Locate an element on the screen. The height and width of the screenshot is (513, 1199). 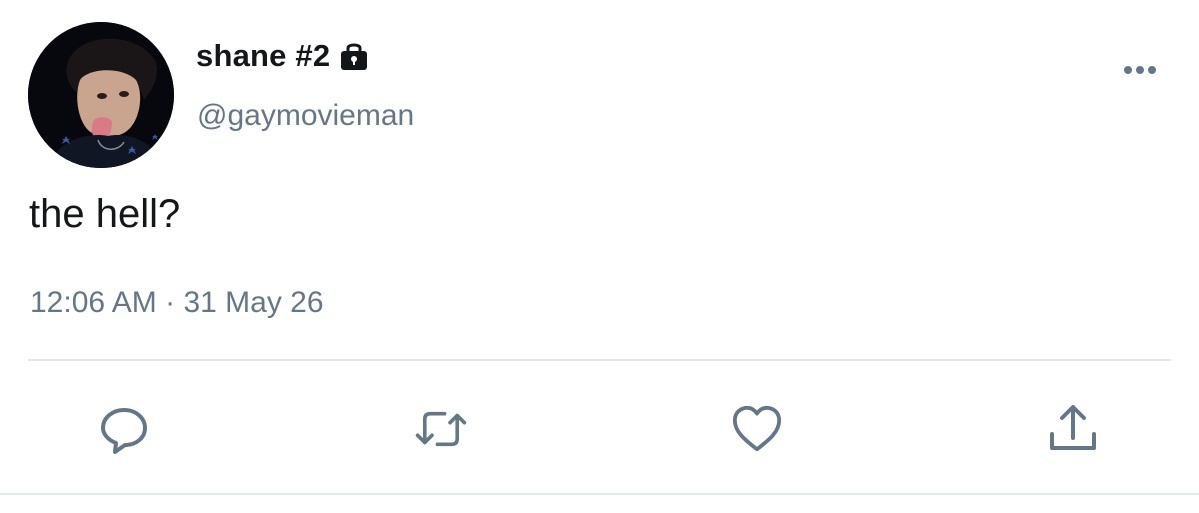
reply-icon is located at coordinates (124, 431).